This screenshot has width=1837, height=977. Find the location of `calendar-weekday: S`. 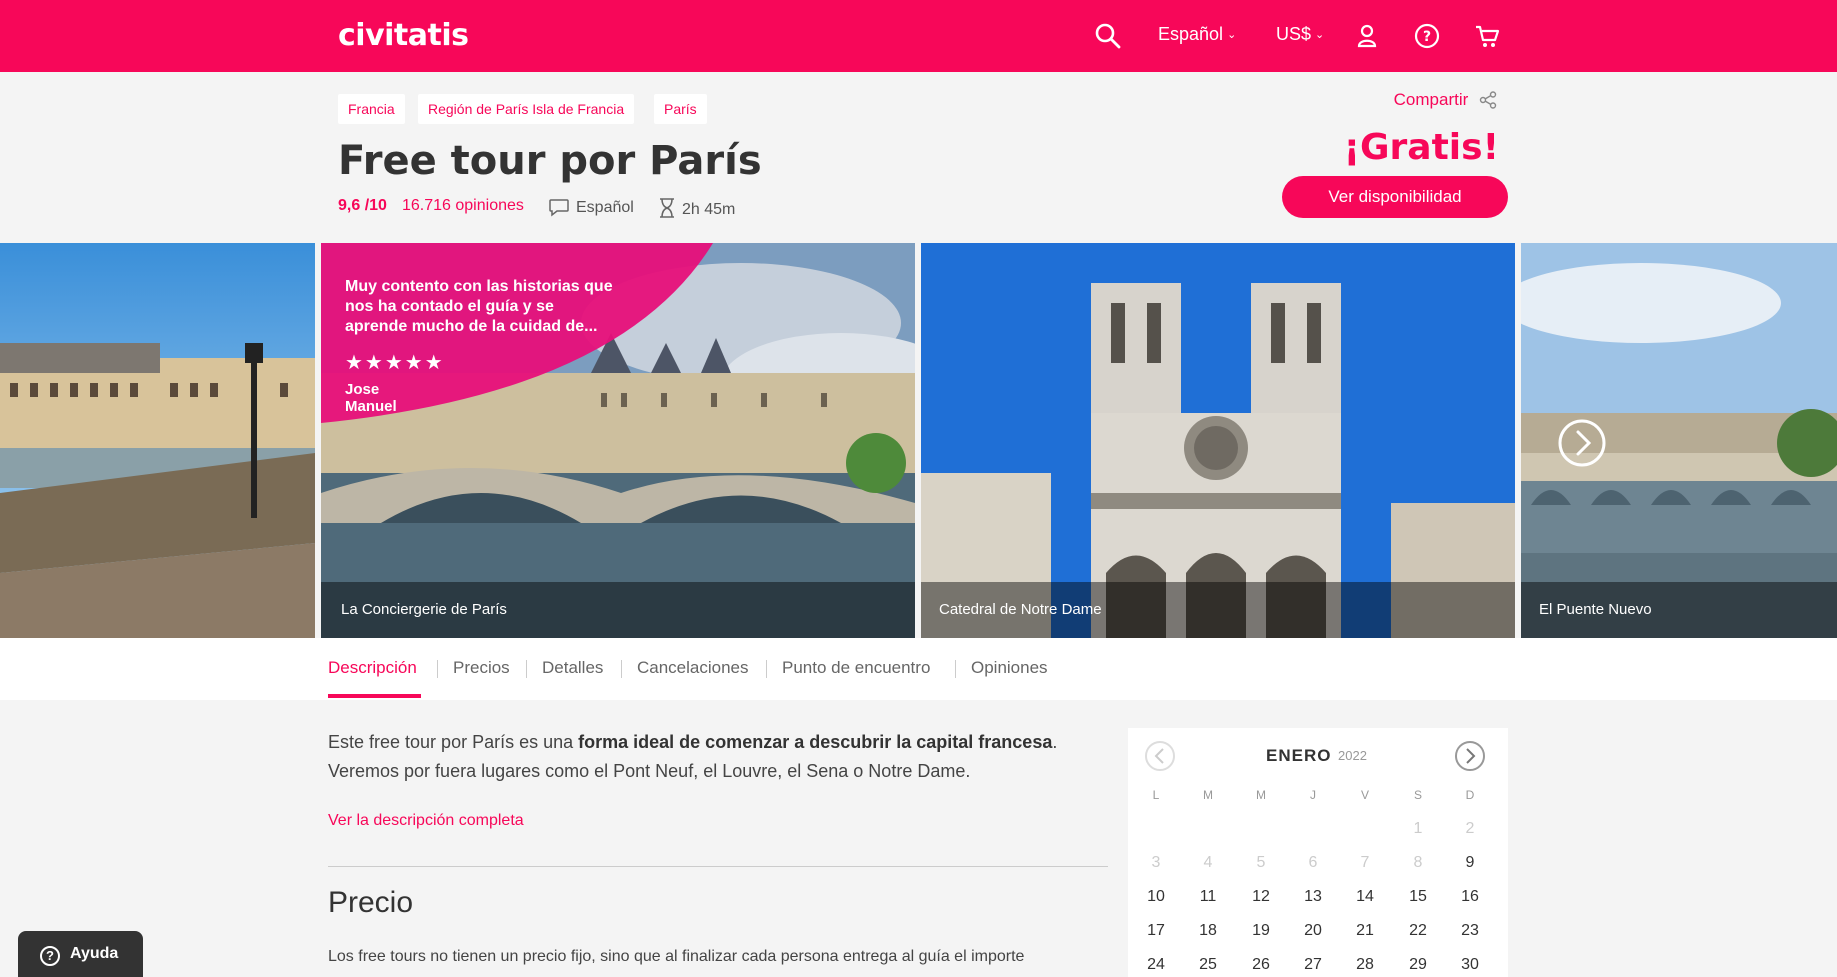

calendar-weekday: S is located at coordinates (1417, 795).